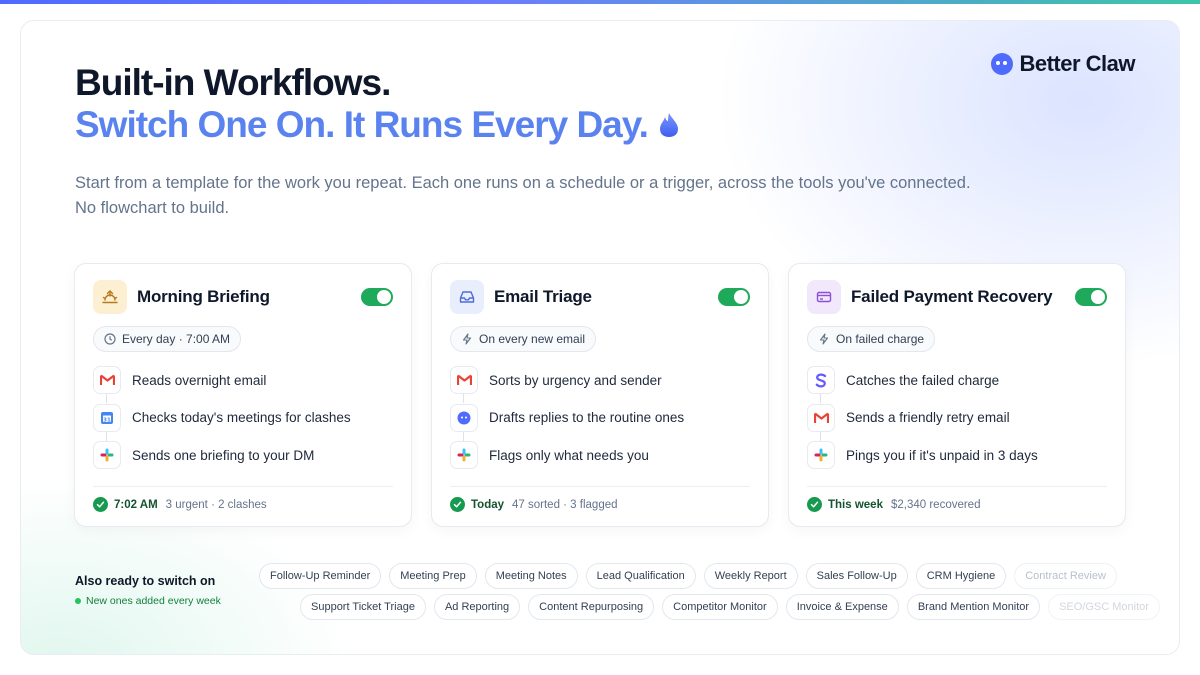 The width and height of the screenshot is (1200, 675). Describe the element at coordinates (477, 607) in the screenshot. I see `template-chip: Ad Reporting` at that location.